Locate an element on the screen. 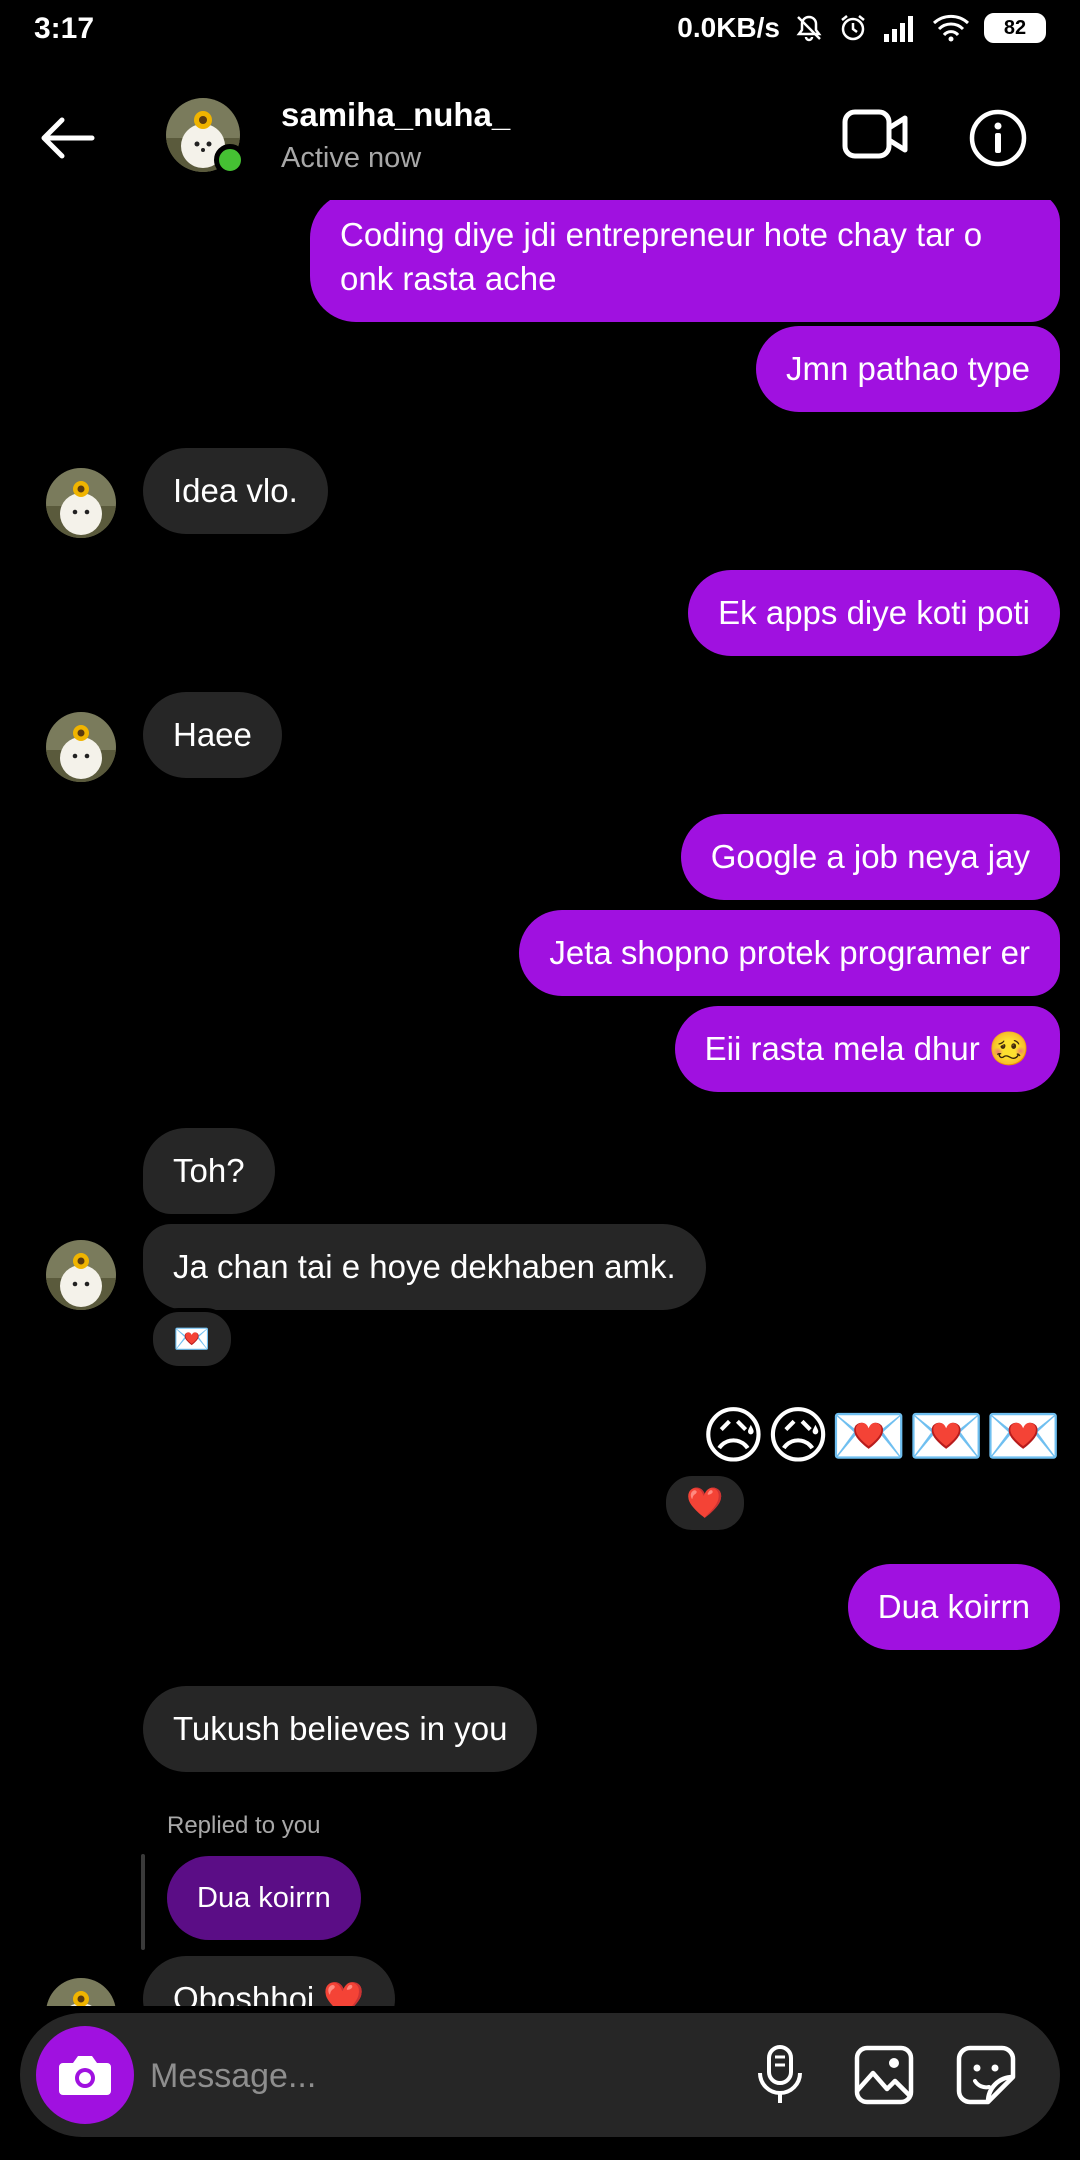 The height and width of the screenshot is (2160, 1080). message-text: Idea vlo. is located at coordinates (235, 490).